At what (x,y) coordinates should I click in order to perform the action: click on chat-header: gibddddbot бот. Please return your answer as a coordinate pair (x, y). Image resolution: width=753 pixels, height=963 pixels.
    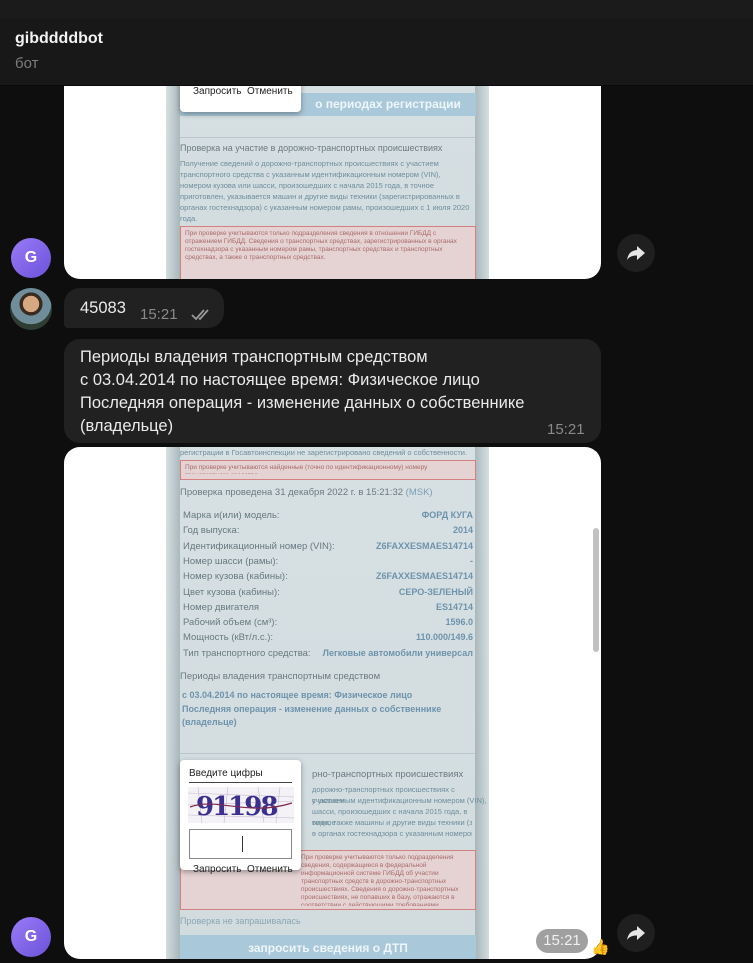
    Looking at the image, I should click on (376, 52).